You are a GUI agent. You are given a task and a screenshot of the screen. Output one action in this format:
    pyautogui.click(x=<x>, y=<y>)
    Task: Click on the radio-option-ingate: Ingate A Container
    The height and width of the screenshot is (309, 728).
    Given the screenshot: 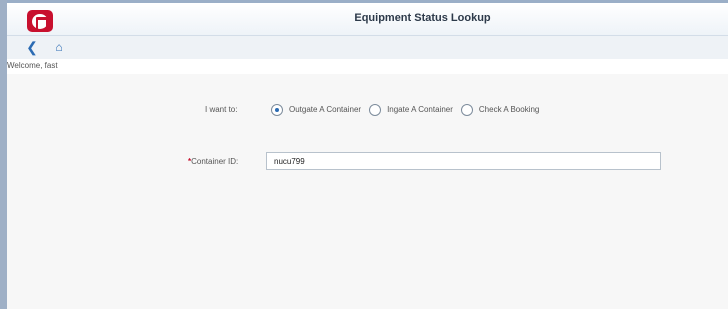 What is the action you would take?
    pyautogui.click(x=411, y=110)
    